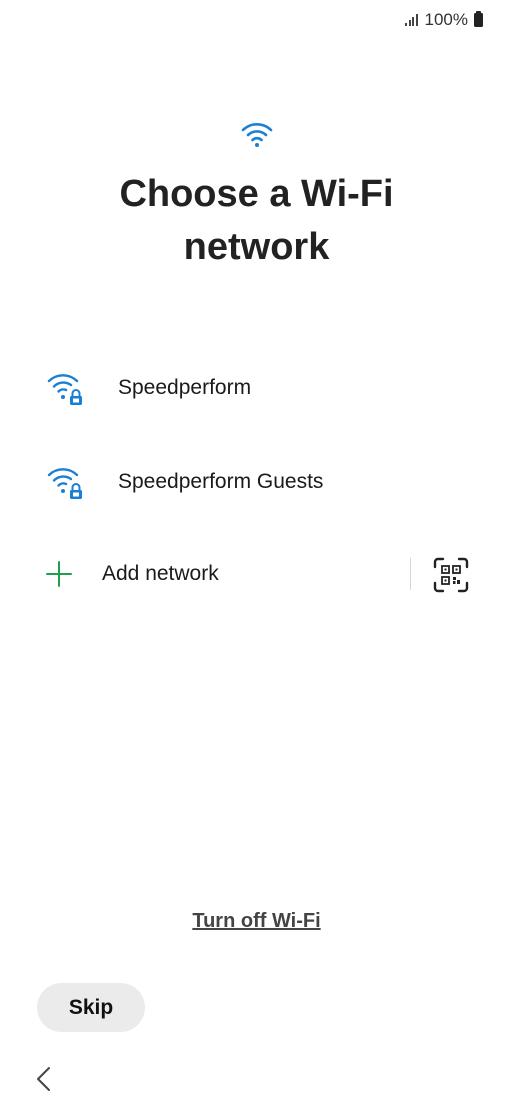 The width and height of the screenshot is (513, 1112). What do you see at coordinates (256, 221) in the screenshot?
I see `page-title: Choose a Wi-Fi network` at bounding box center [256, 221].